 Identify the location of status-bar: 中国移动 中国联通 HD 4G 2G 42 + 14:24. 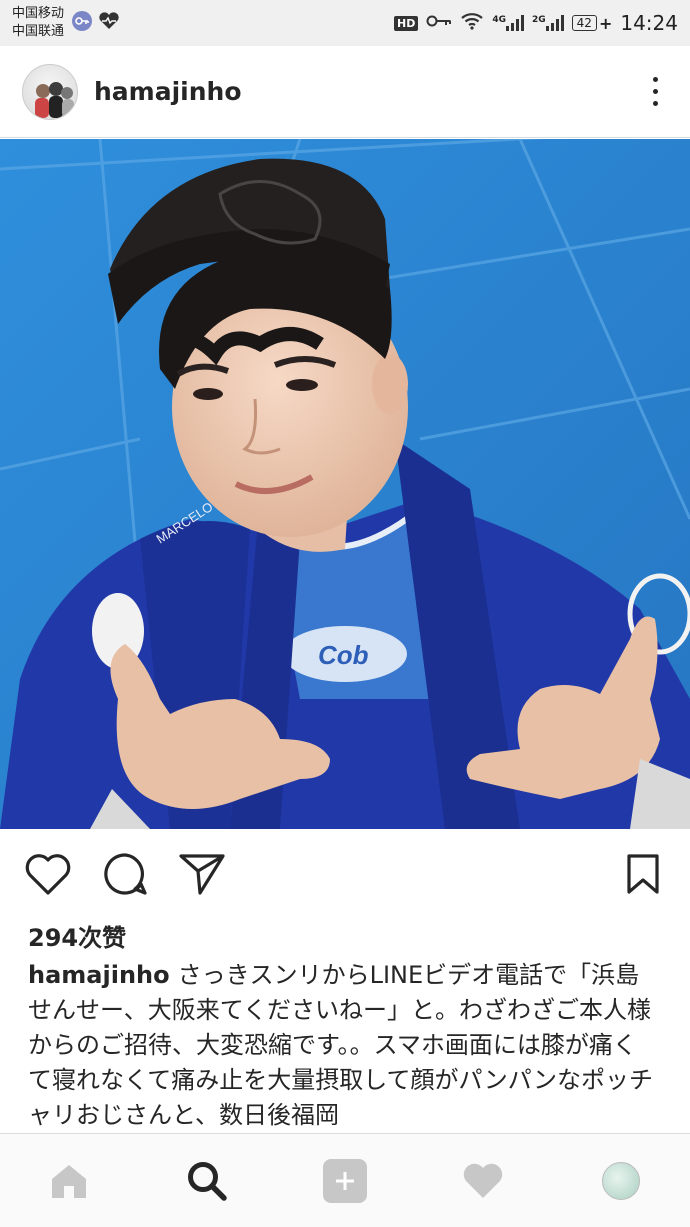
(345, 23).